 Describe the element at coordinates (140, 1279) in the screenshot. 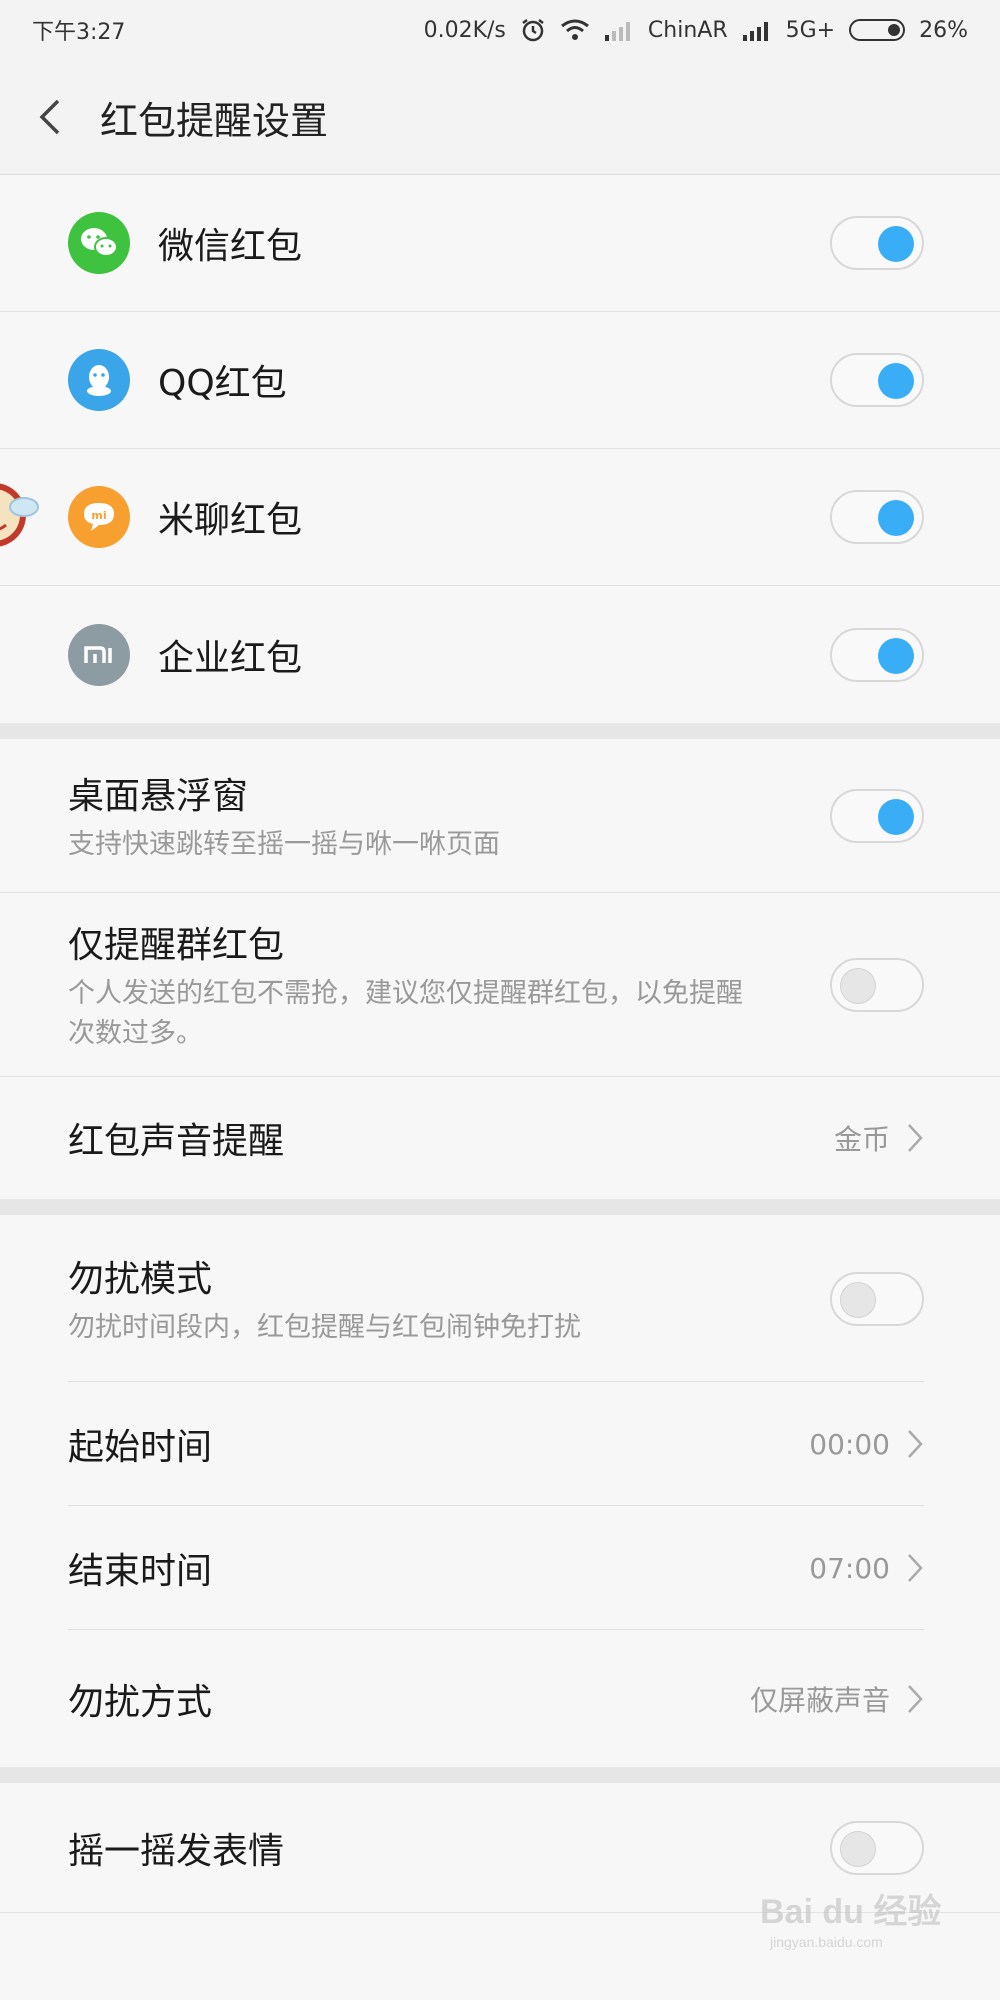

I see `dnd-mode-label: 勿扰模式` at that location.